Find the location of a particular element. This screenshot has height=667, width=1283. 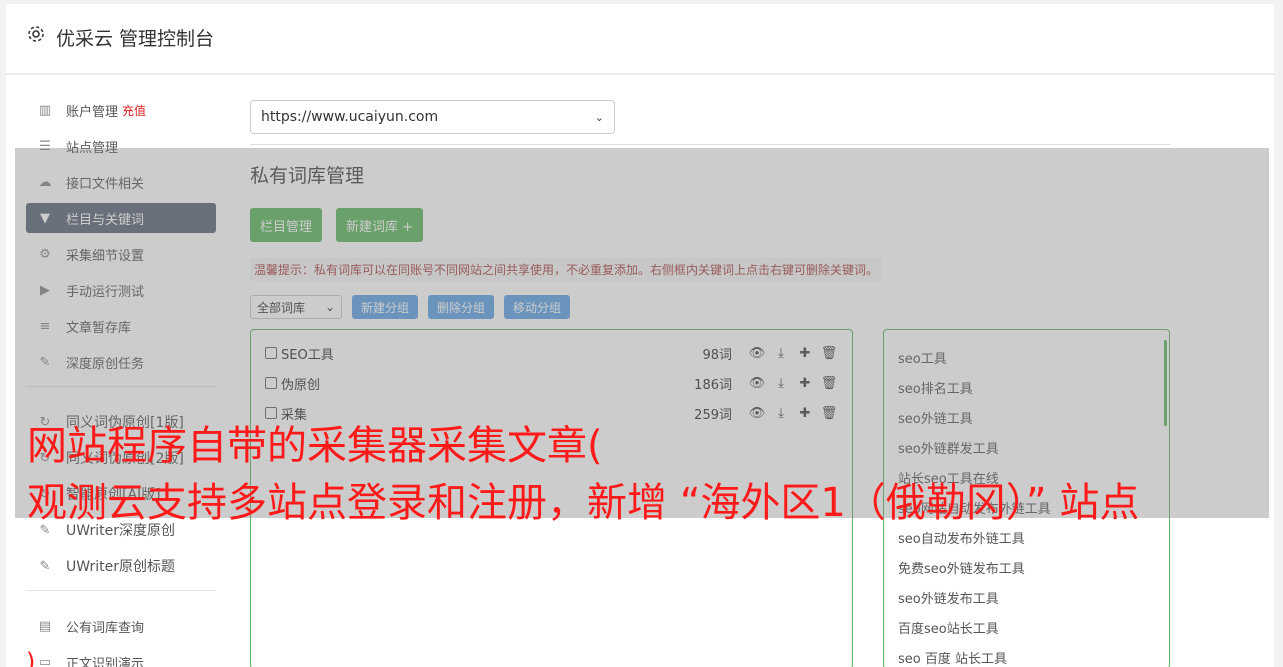

sidebar-item-label: 站点管理 is located at coordinates (92, 148).